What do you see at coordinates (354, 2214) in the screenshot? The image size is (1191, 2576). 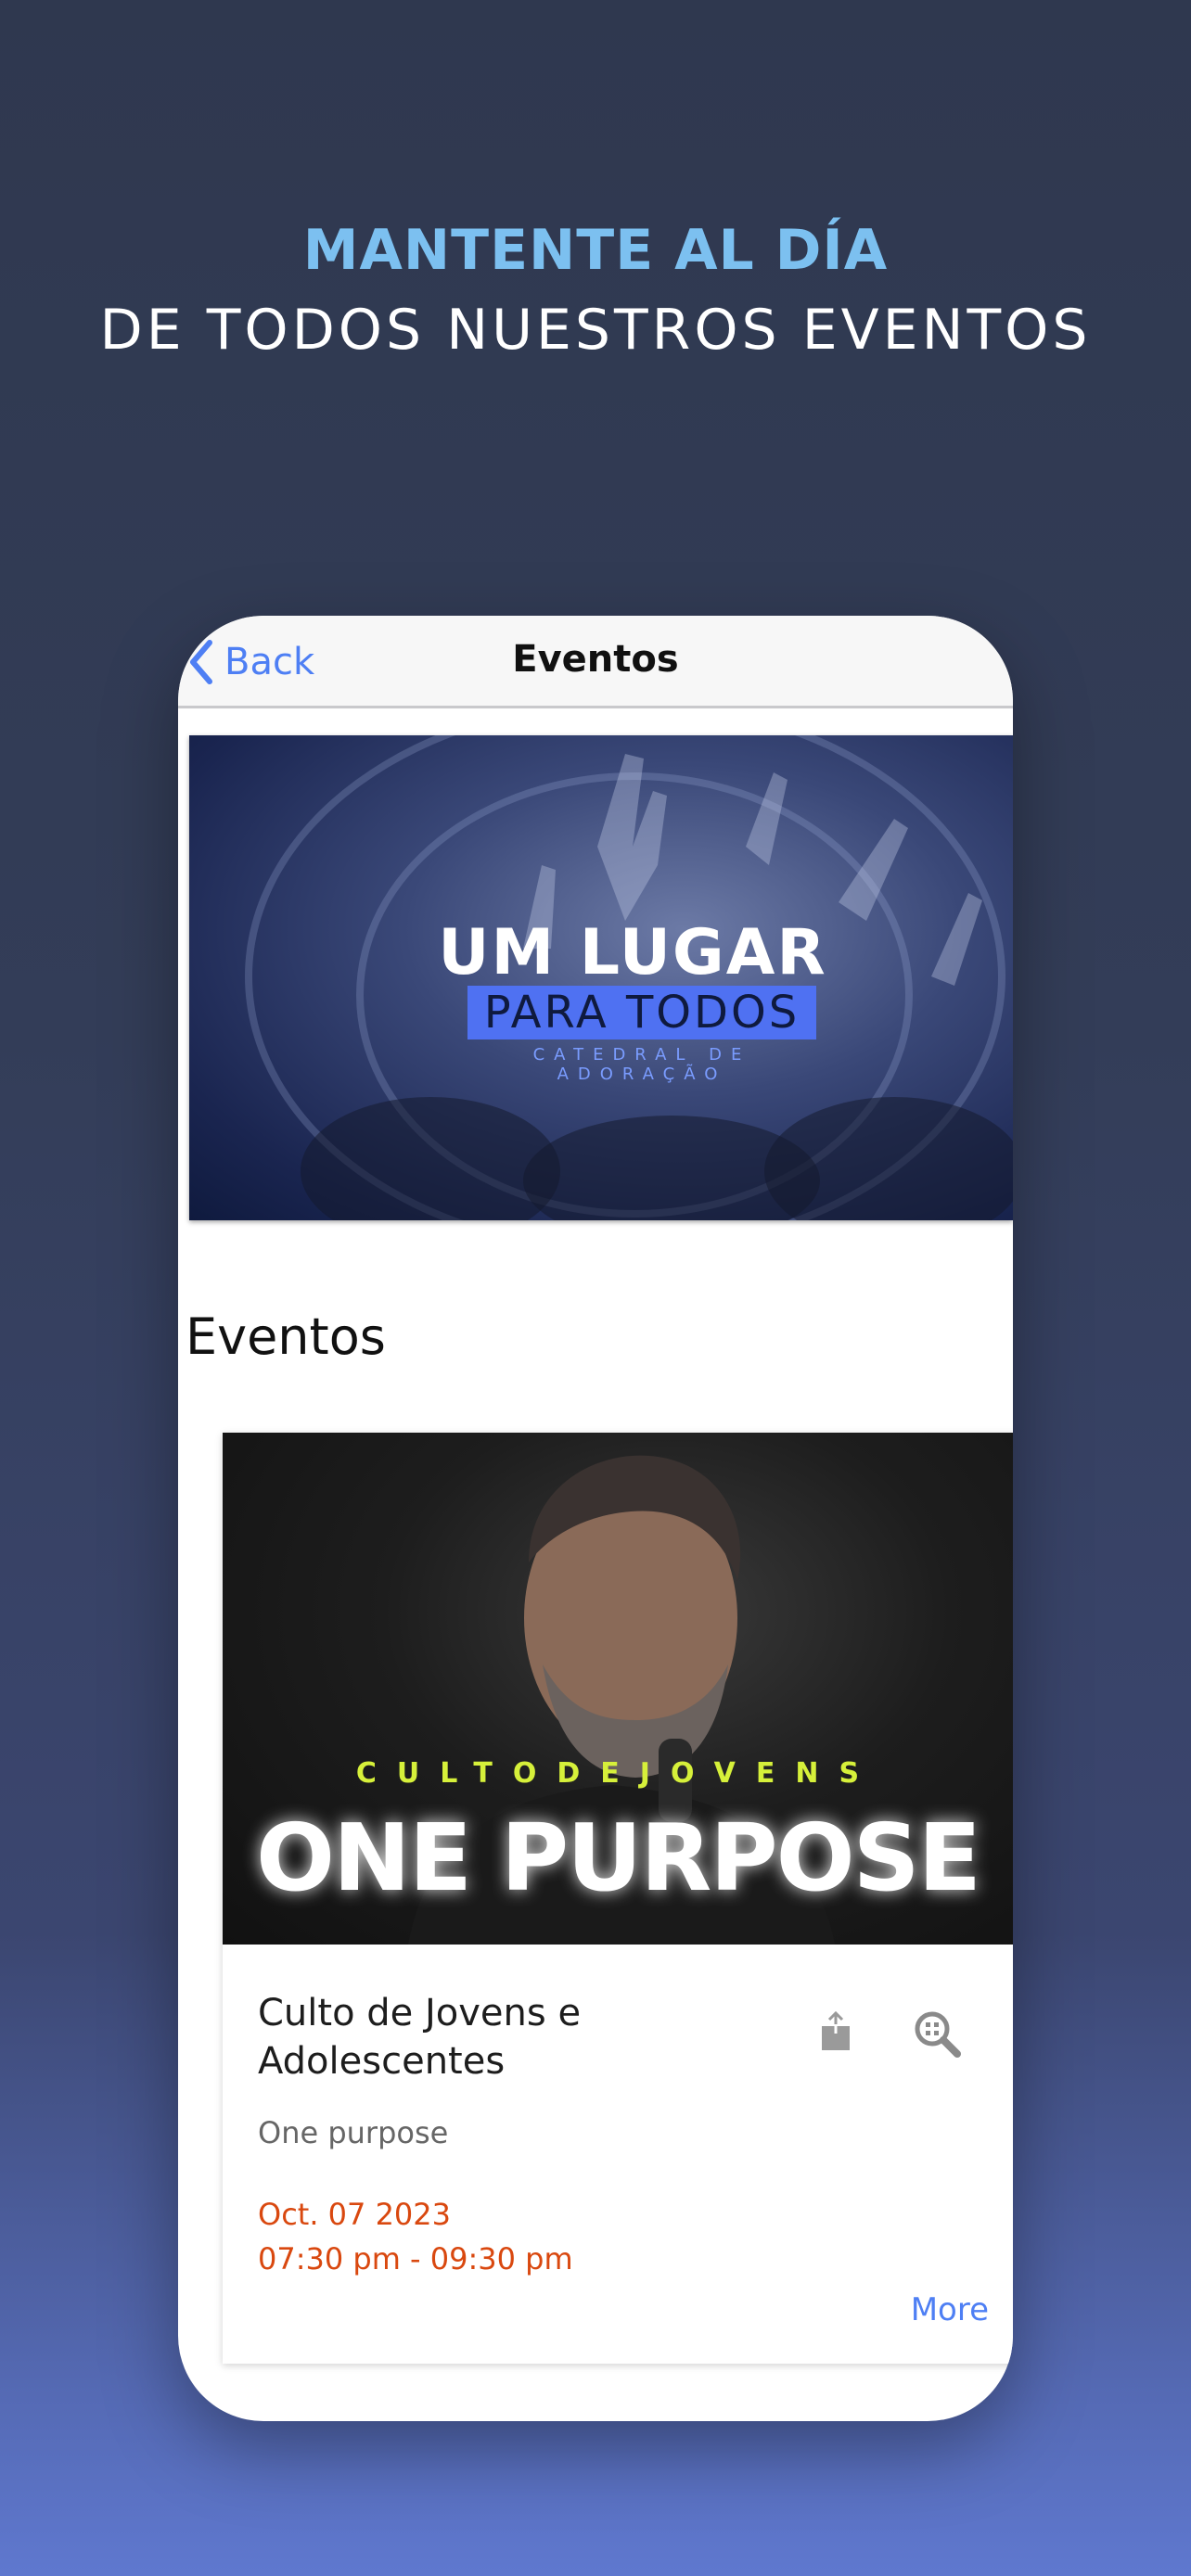 I see `event-date: Oct. 07 2023` at bounding box center [354, 2214].